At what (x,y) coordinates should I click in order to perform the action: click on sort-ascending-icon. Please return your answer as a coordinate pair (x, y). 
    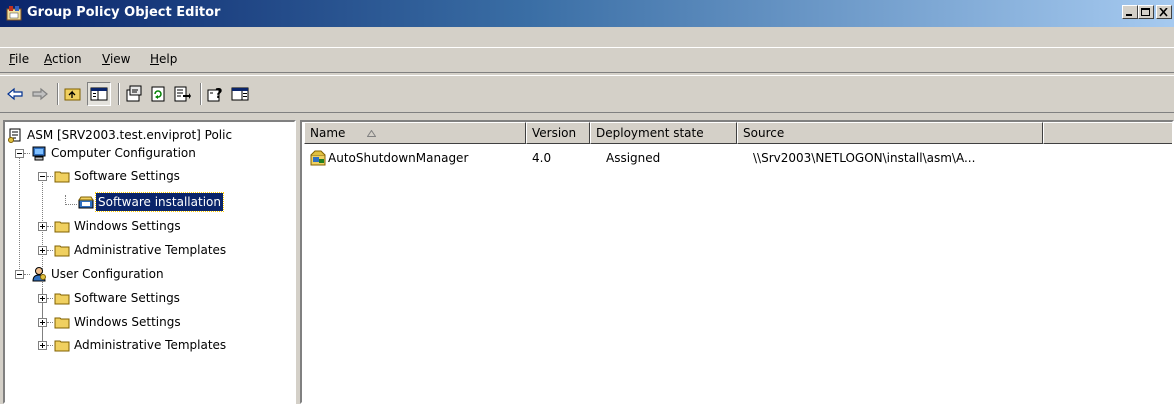
    Looking at the image, I should click on (371, 133).